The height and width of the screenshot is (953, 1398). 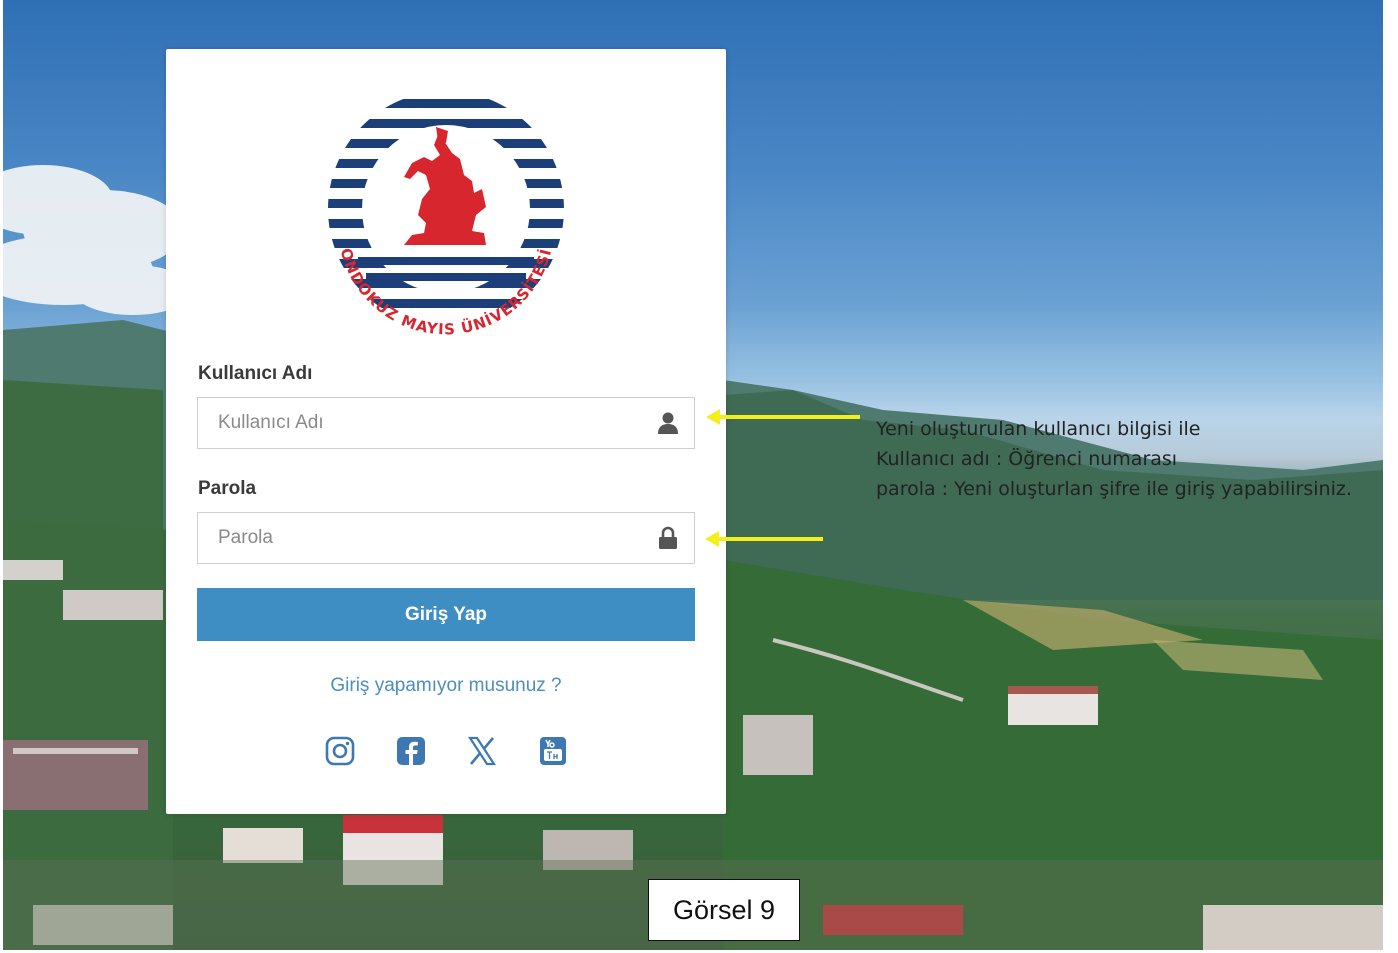 What do you see at coordinates (446, 614) in the screenshot?
I see `login-button: Giriş Yap` at bounding box center [446, 614].